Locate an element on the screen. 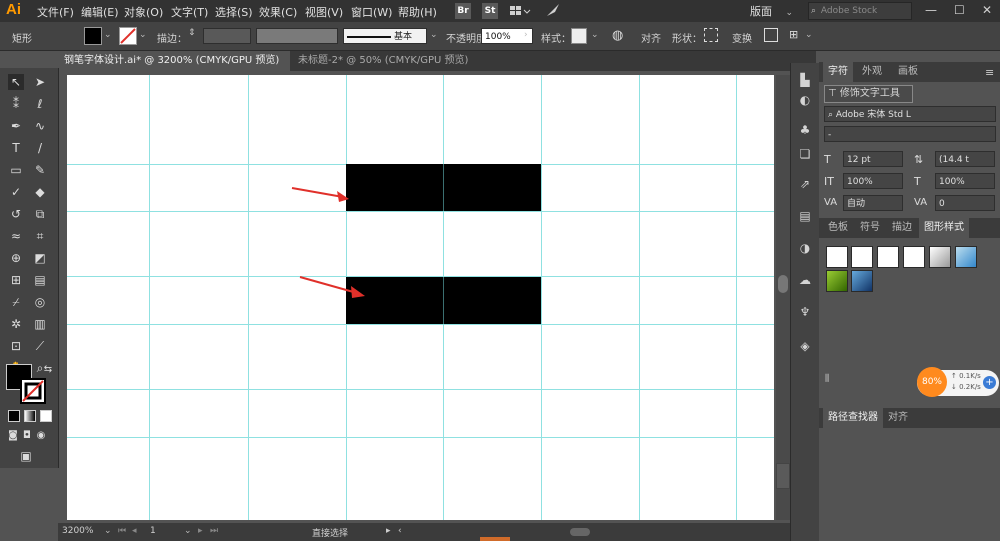 The width and height of the screenshot is (1000, 541). screen-mode-icon: ▣ is located at coordinates (26, 456).